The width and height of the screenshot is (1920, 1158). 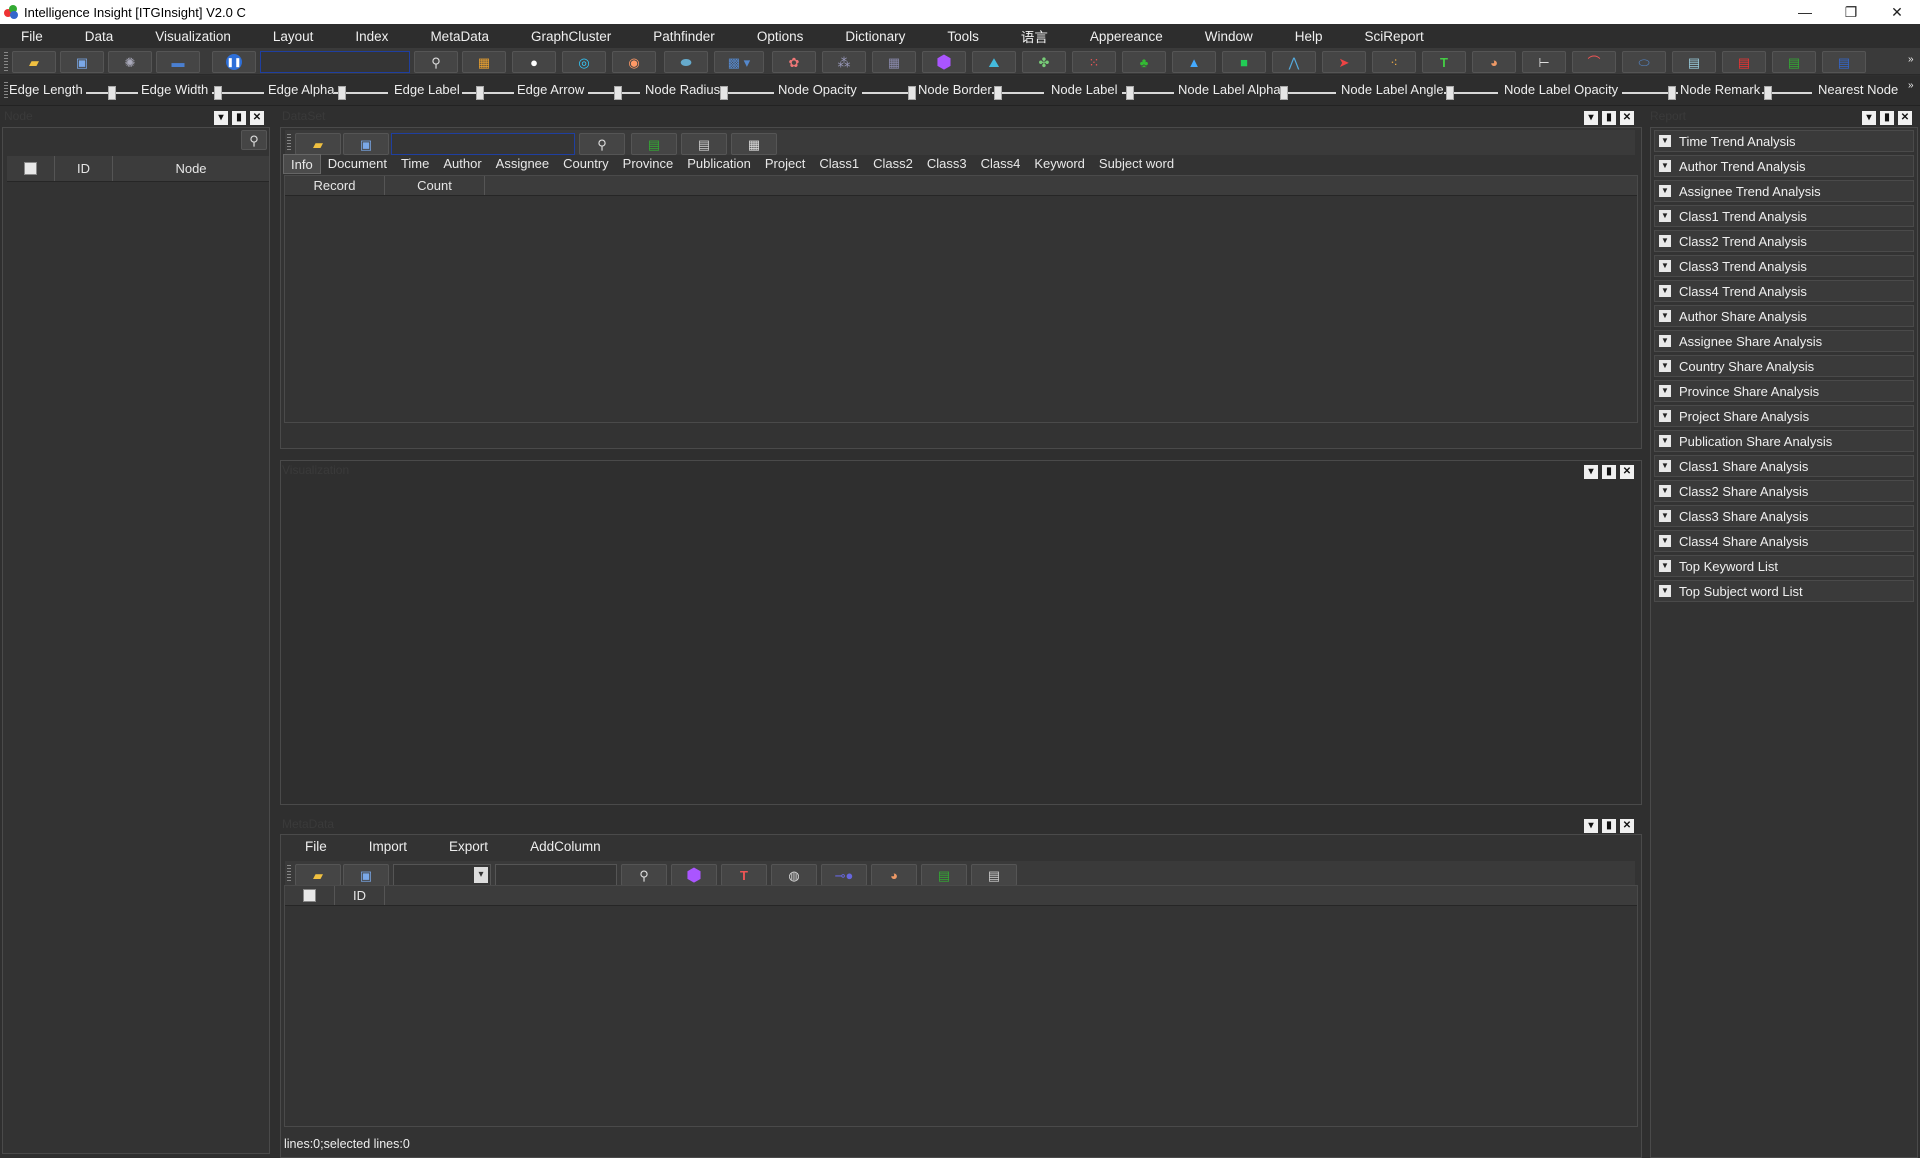 I want to click on dataset-panel-close-icon: ✕, so click(x=1627, y=118).